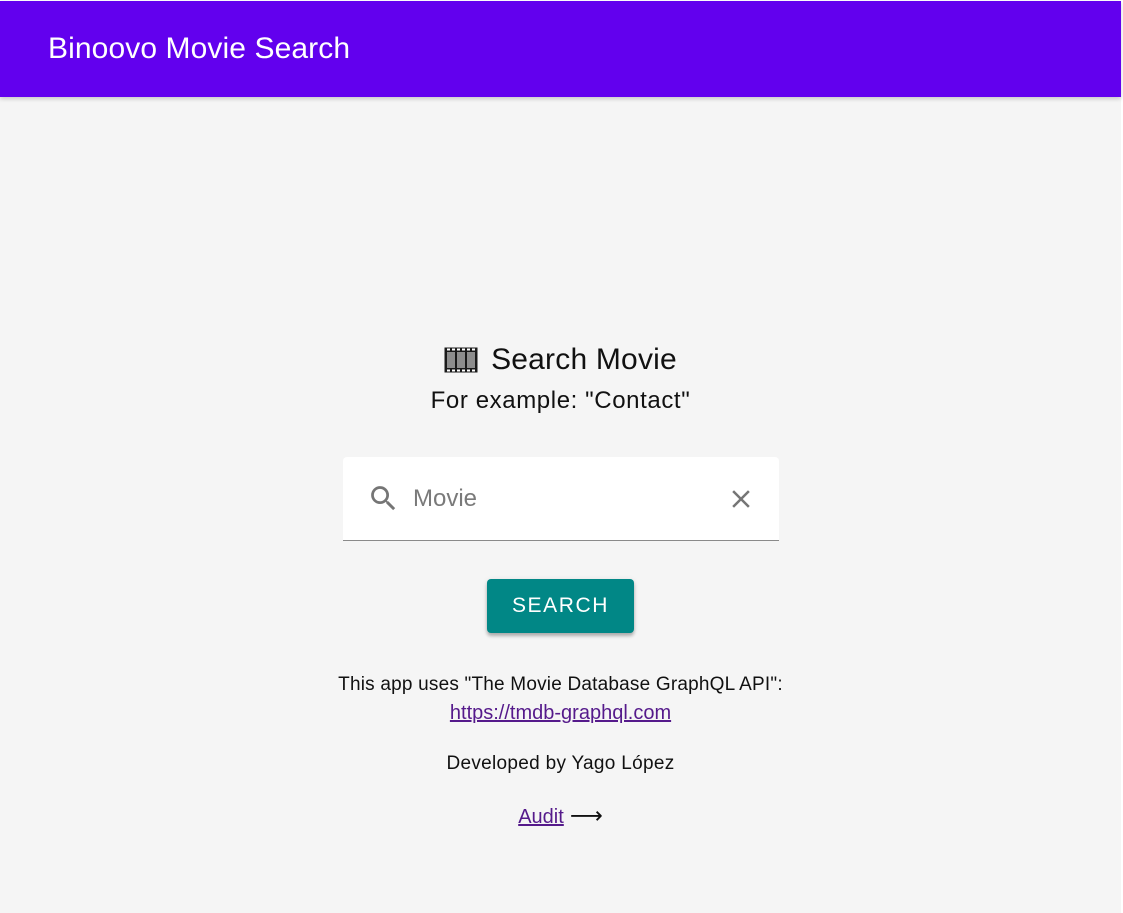  What do you see at coordinates (461, 360) in the screenshot?
I see `film-frames-icon` at bounding box center [461, 360].